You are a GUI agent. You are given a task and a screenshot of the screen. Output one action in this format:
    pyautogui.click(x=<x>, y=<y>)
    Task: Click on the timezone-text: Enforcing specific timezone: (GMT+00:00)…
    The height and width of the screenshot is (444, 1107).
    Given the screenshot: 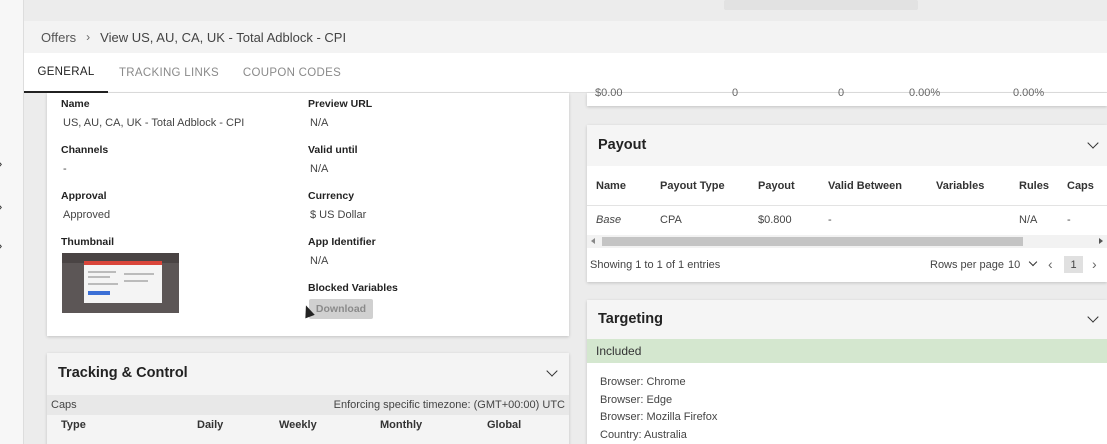 What is the action you would take?
    pyautogui.click(x=449, y=405)
    